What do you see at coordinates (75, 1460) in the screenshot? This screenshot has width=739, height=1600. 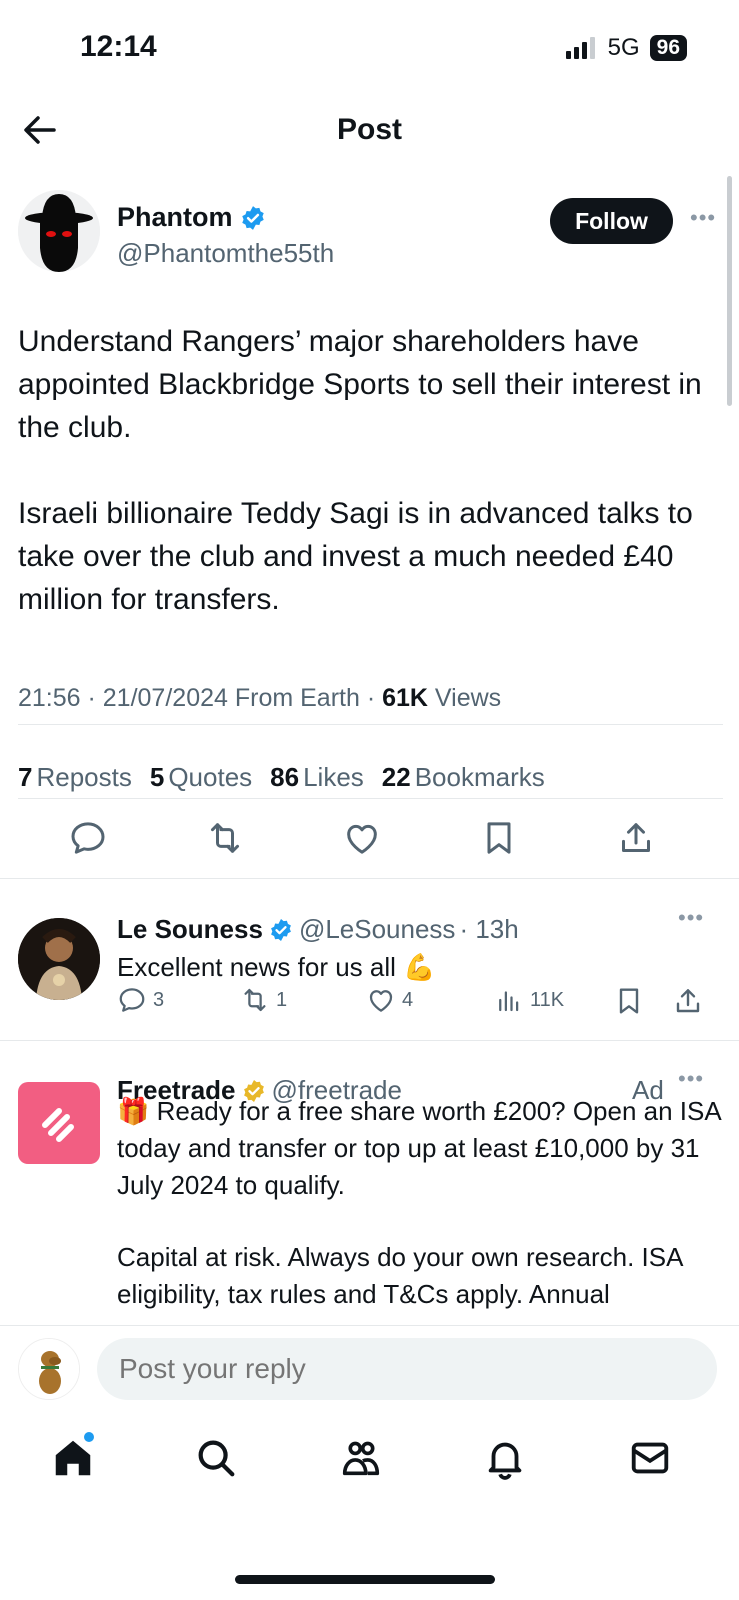 I see `home-icon` at bounding box center [75, 1460].